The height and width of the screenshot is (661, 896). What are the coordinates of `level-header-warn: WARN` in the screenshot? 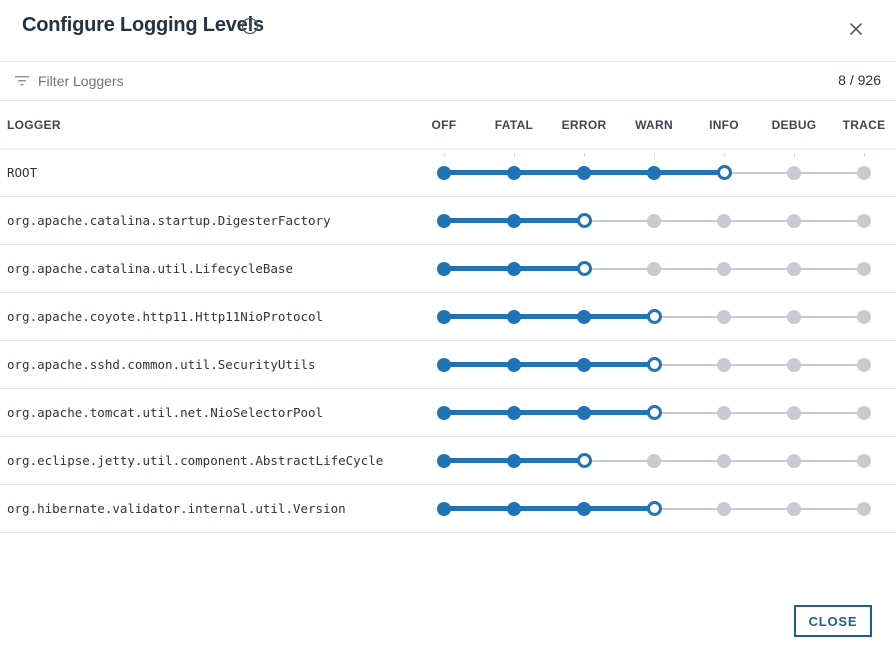 It's located at (654, 125).